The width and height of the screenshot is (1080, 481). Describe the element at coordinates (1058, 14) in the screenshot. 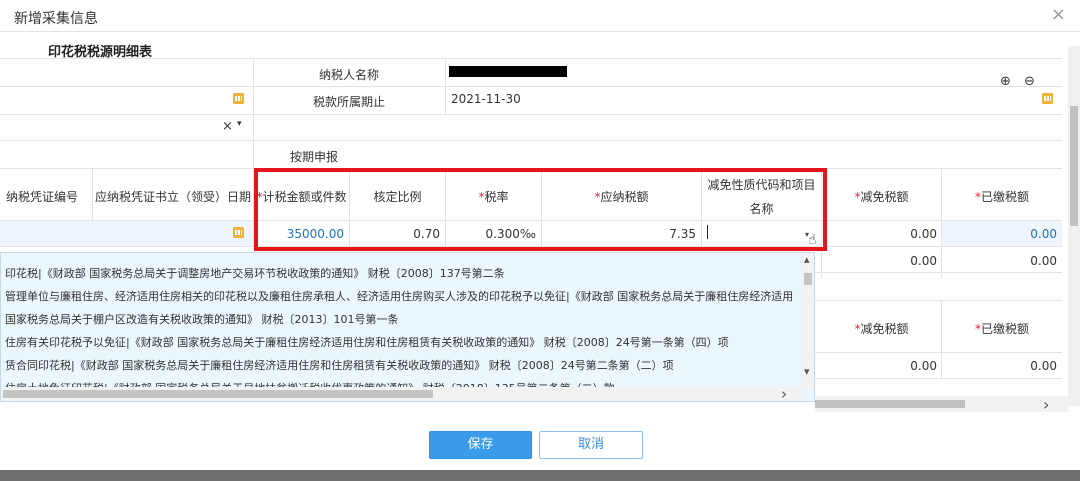

I see `close-icon: ×` at that location.